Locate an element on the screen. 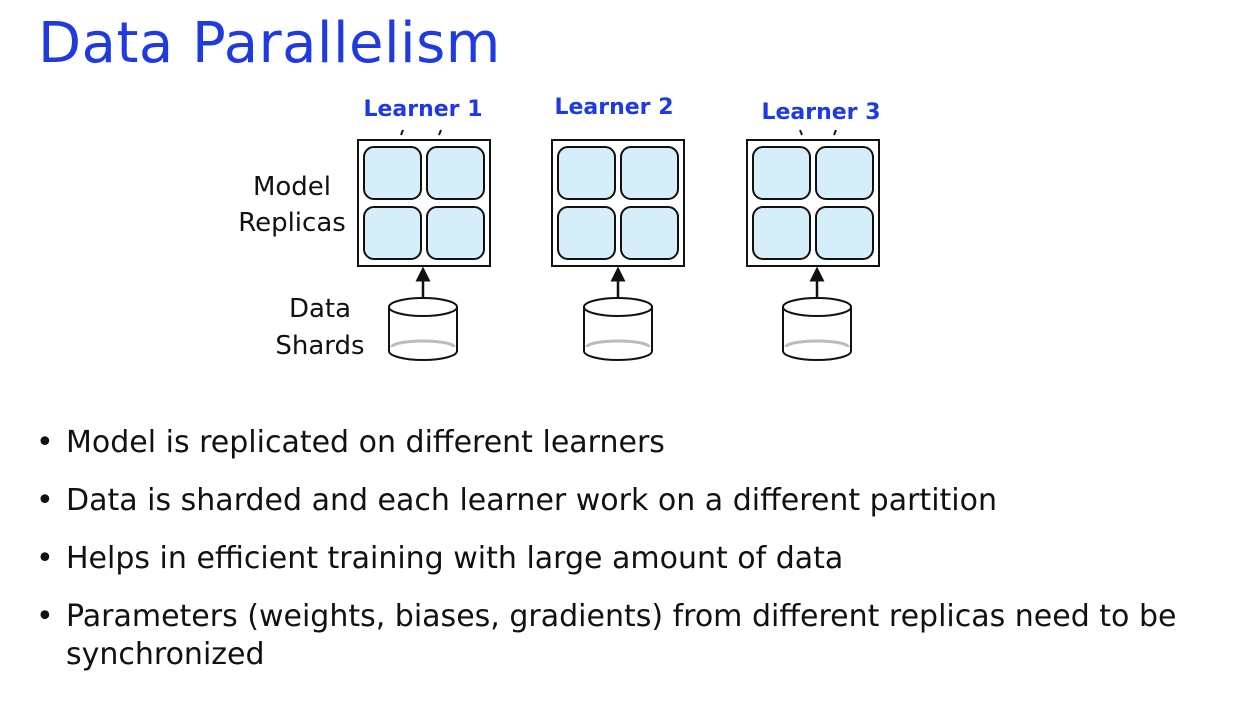  learner-3: Learner 3 is located at coordinates (813, 230).